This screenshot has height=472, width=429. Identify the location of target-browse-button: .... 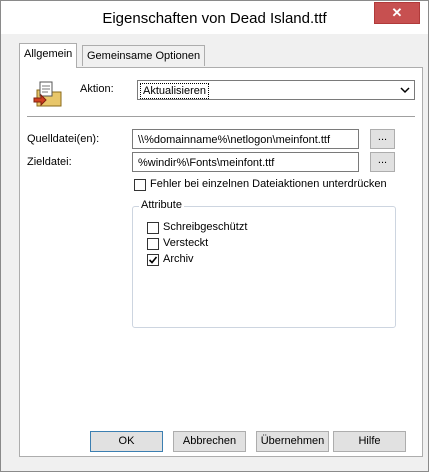
(382, 162).